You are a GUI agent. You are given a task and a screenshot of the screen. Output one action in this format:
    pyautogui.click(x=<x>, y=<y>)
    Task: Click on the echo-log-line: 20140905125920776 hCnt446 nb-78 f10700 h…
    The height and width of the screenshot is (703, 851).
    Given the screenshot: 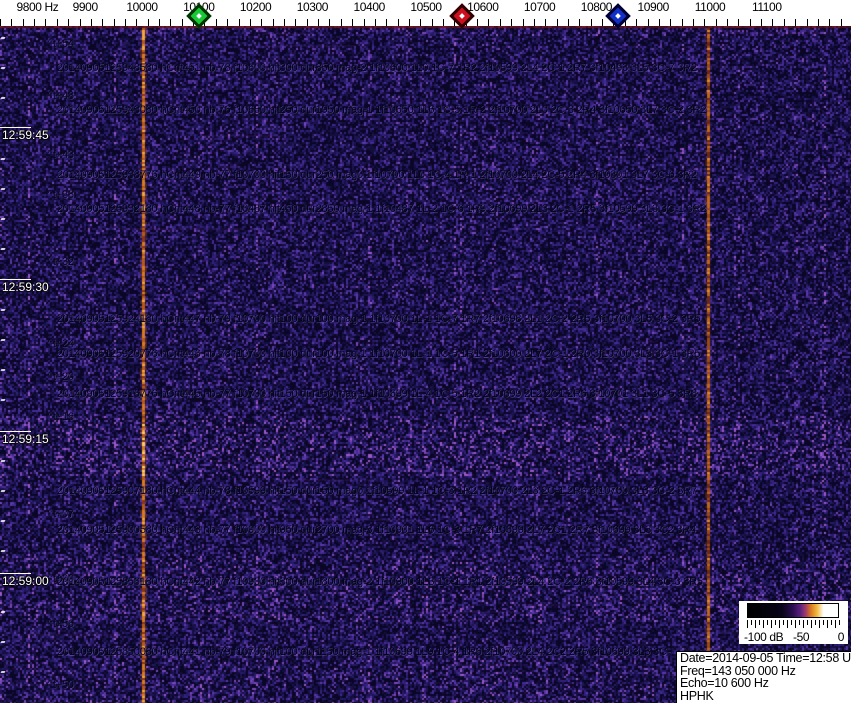 What is the action you would take?
    pyautogui.click(x=379, y=354)
    